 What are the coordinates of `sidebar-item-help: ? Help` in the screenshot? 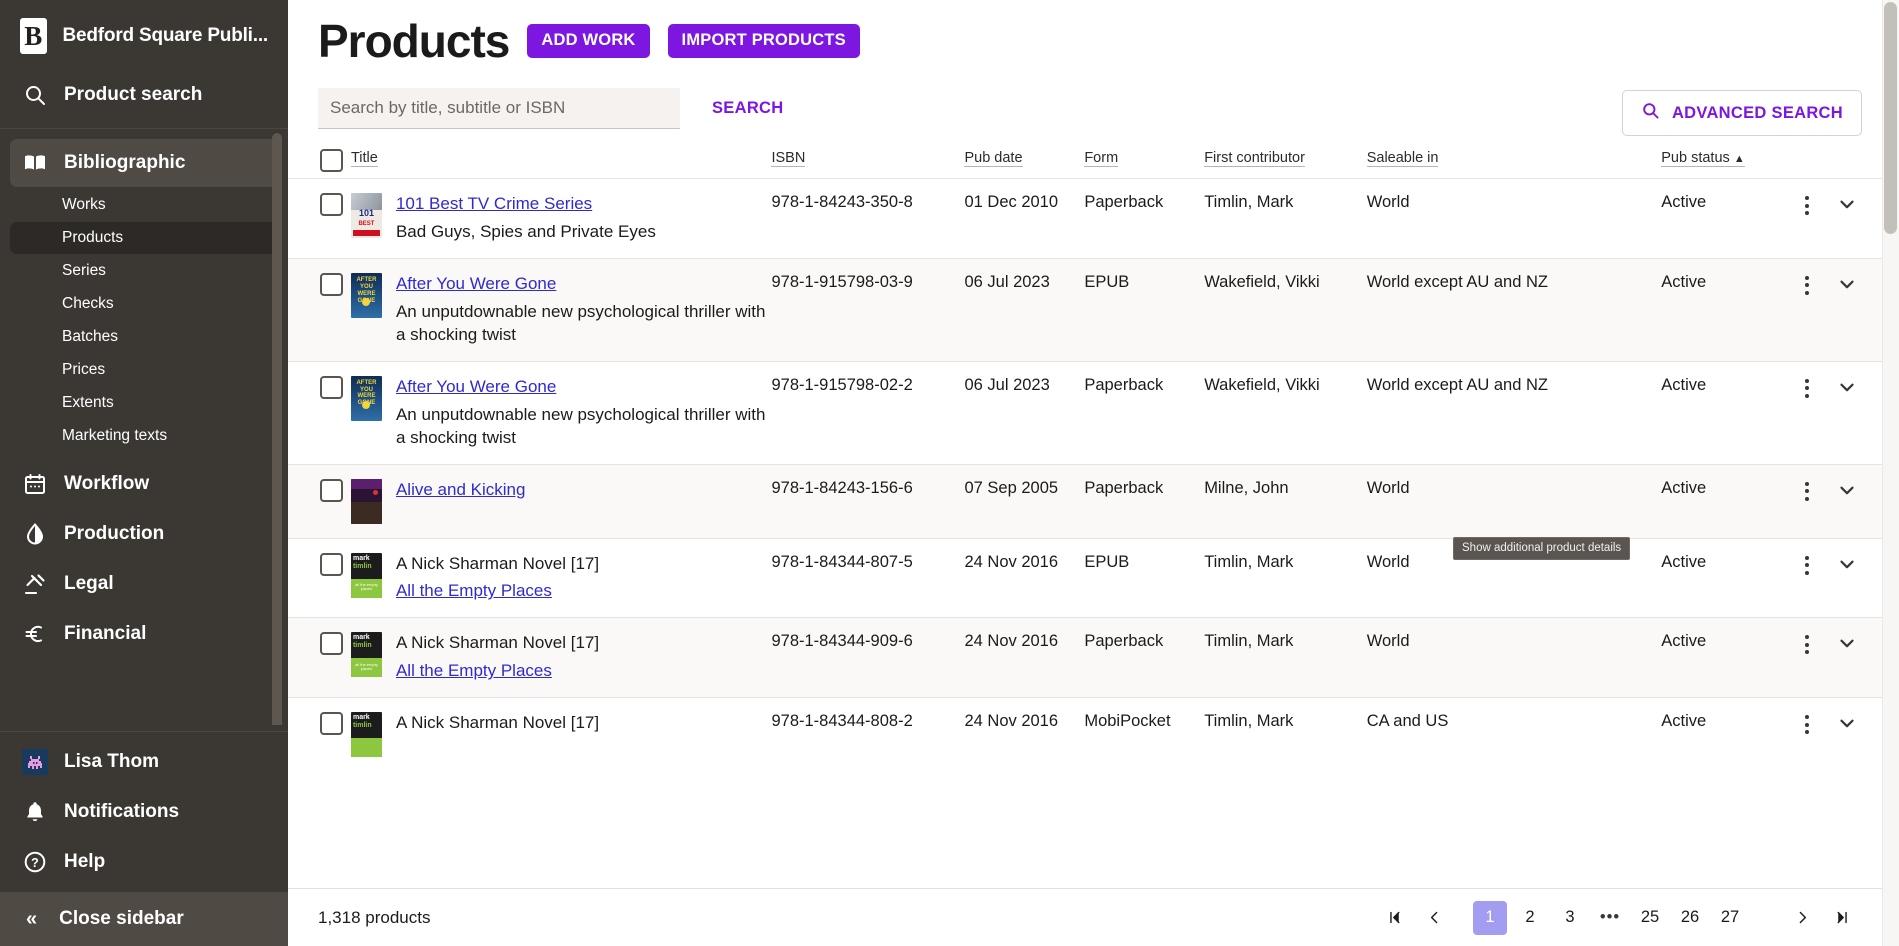 It's located at (144, 862).